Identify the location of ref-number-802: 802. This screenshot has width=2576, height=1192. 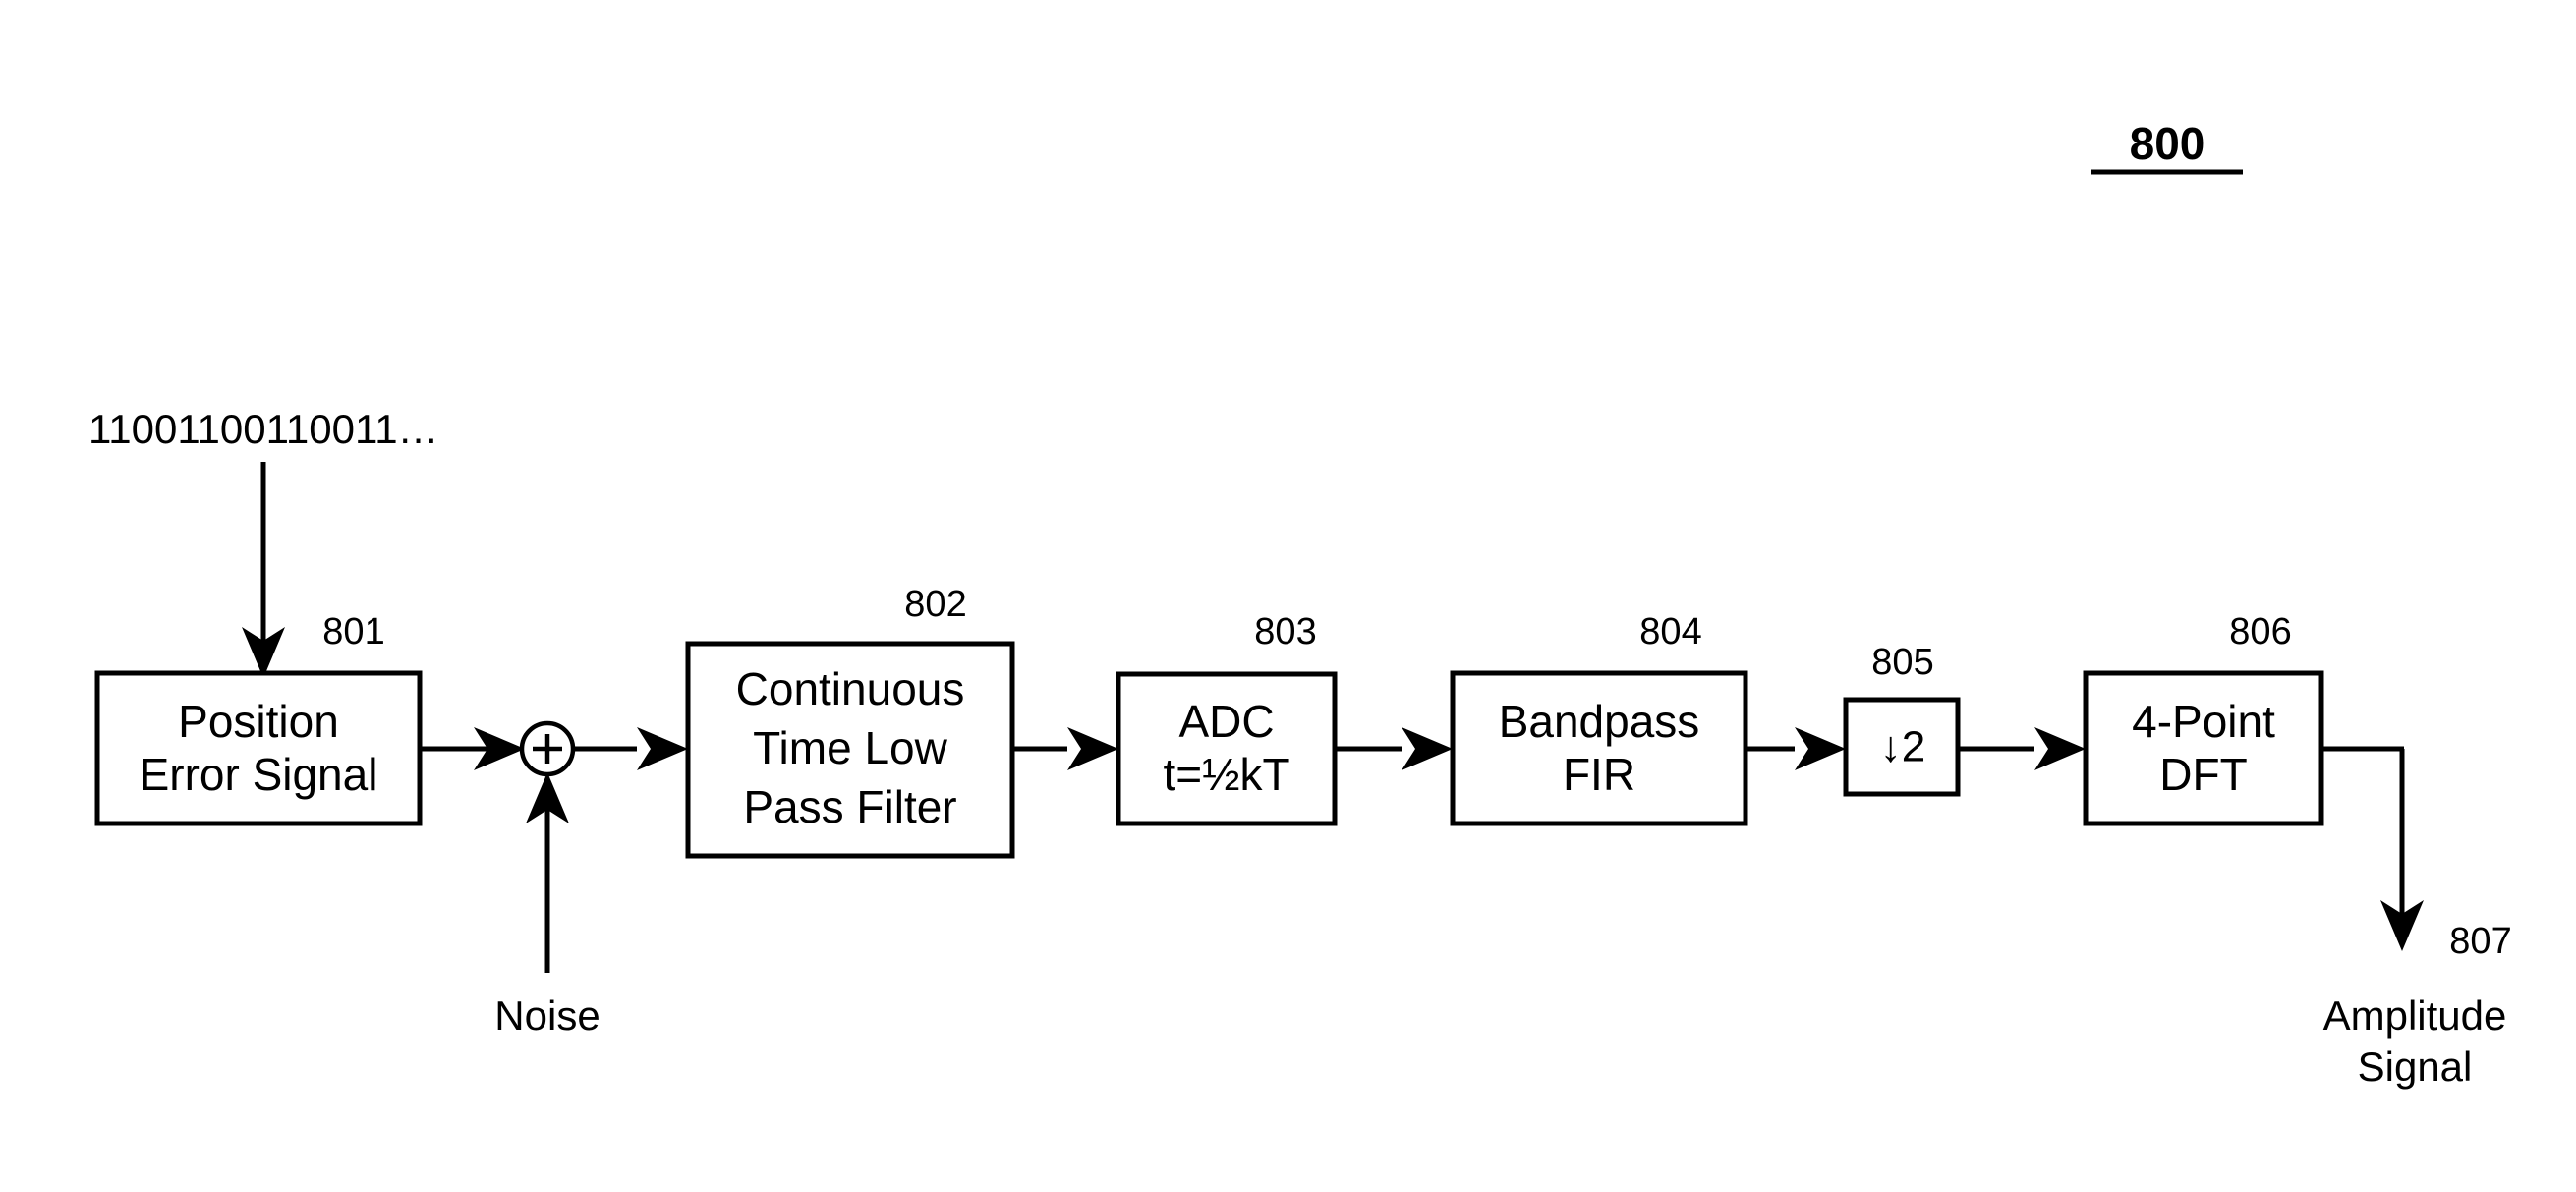
(935, 604).